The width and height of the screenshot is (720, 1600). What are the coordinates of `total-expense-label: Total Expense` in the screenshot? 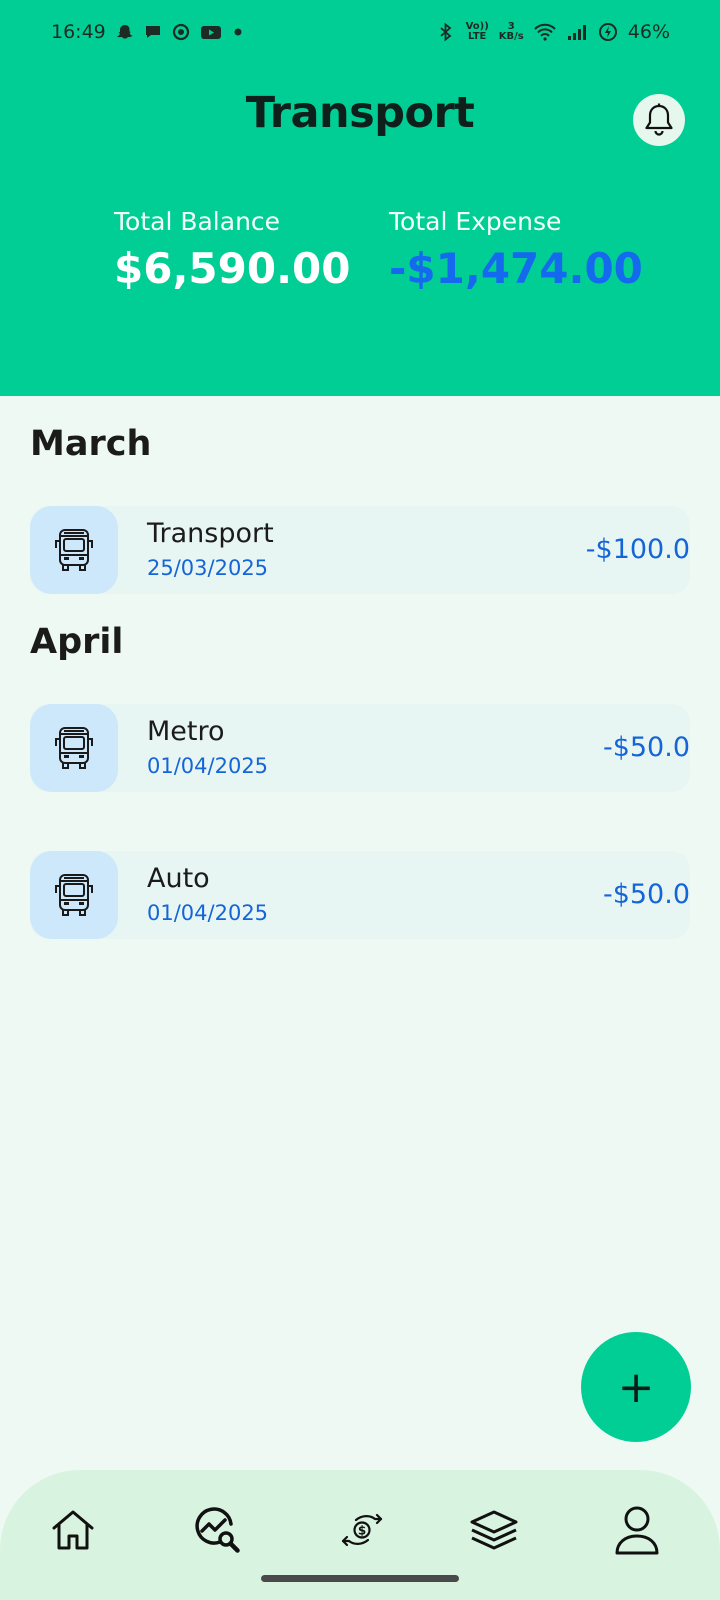 It's located at (475, 221).